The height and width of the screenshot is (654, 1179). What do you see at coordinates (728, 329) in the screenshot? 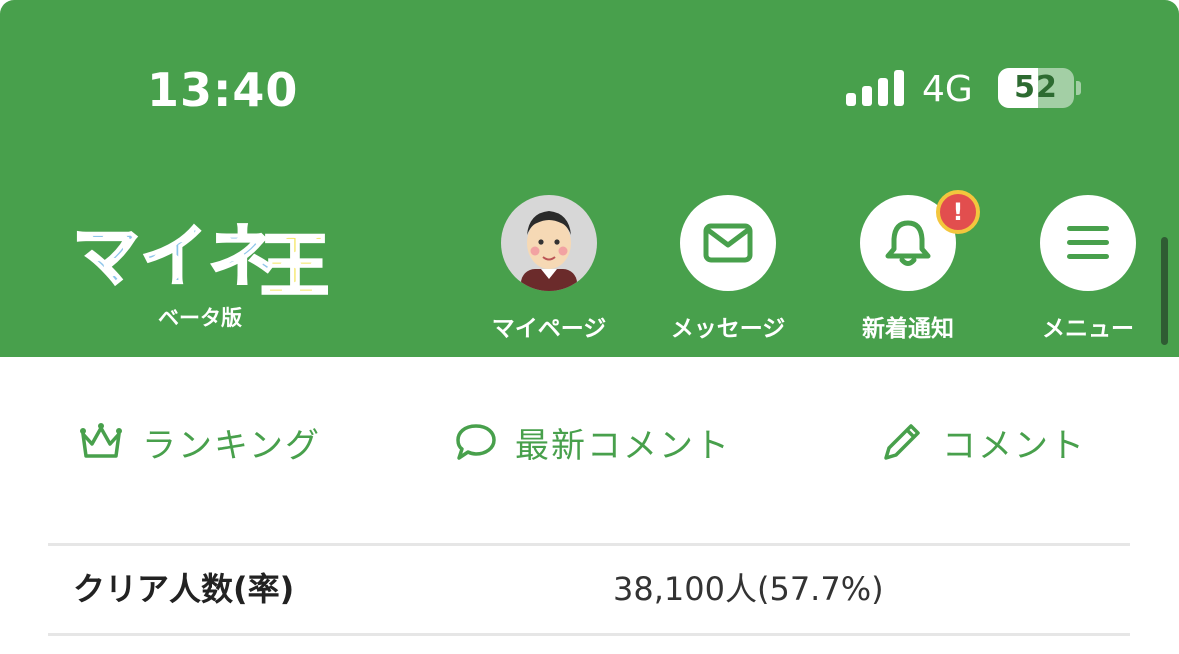
I see `nav-messages-label: メッセージ` at bounding box center [728, 329].